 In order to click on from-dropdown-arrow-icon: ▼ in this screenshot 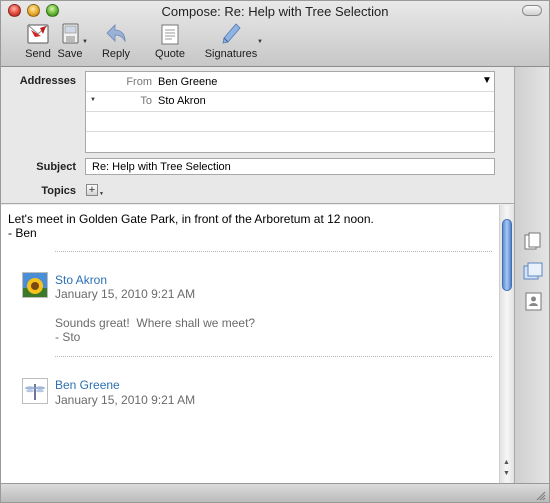, I will do `click(487, 80)`.